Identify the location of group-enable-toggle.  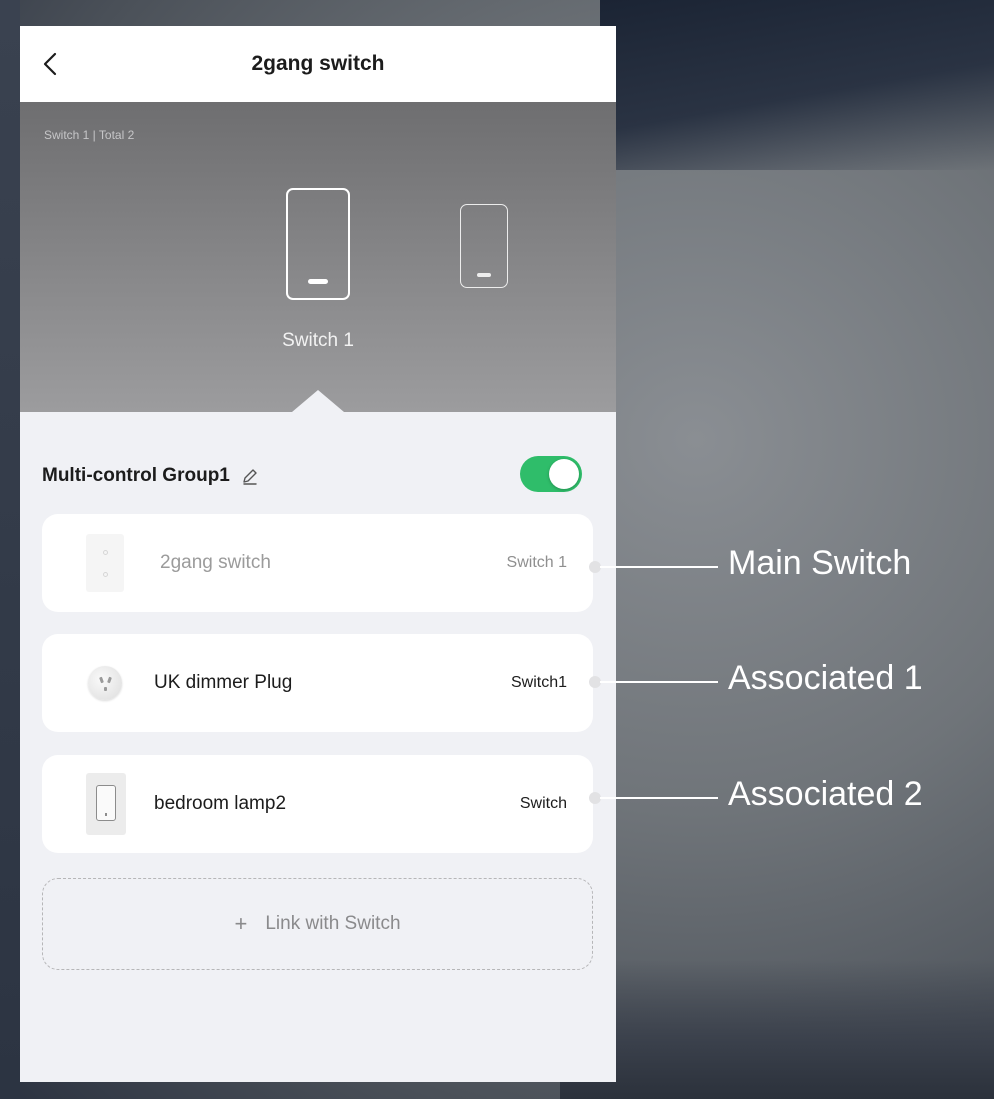
(551, 474).